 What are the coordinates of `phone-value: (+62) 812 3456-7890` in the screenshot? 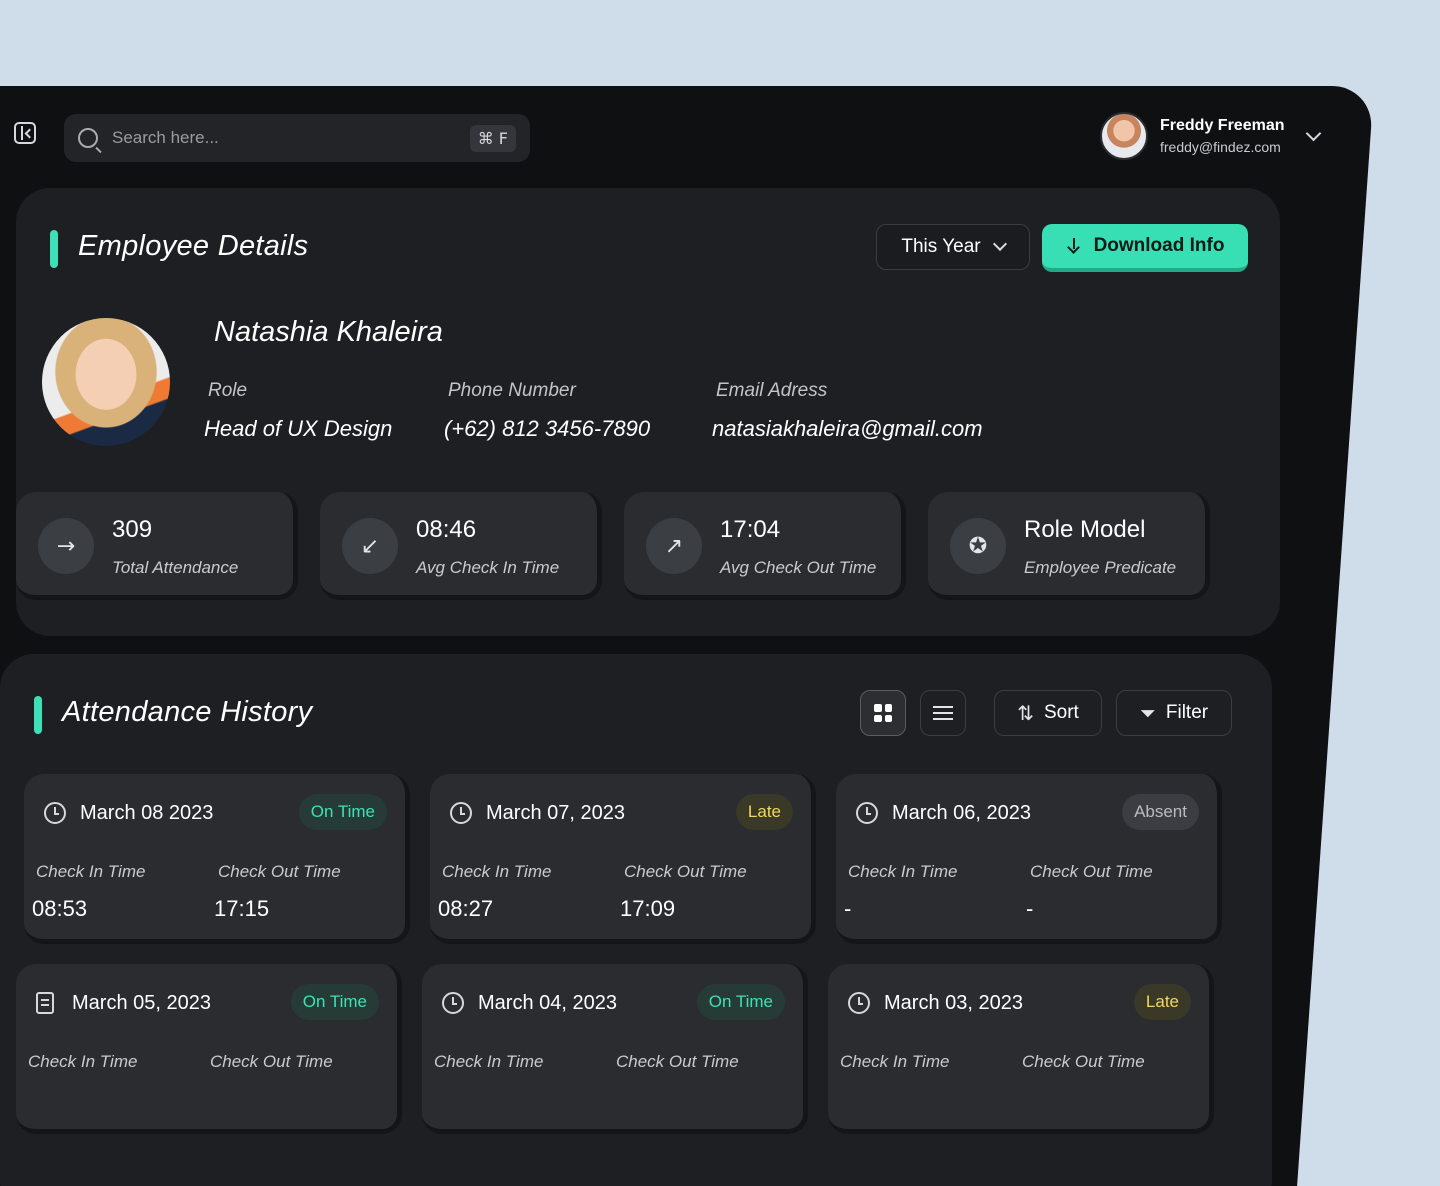 It's located at (547, 428).